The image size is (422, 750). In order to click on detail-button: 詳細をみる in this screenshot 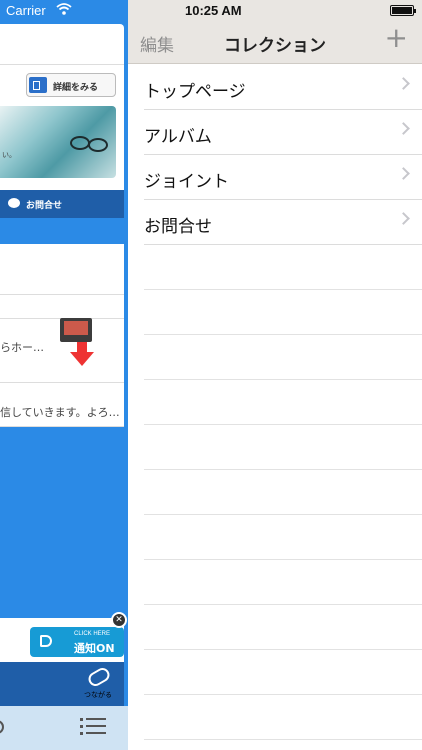, I will do `click(71, 85)`.